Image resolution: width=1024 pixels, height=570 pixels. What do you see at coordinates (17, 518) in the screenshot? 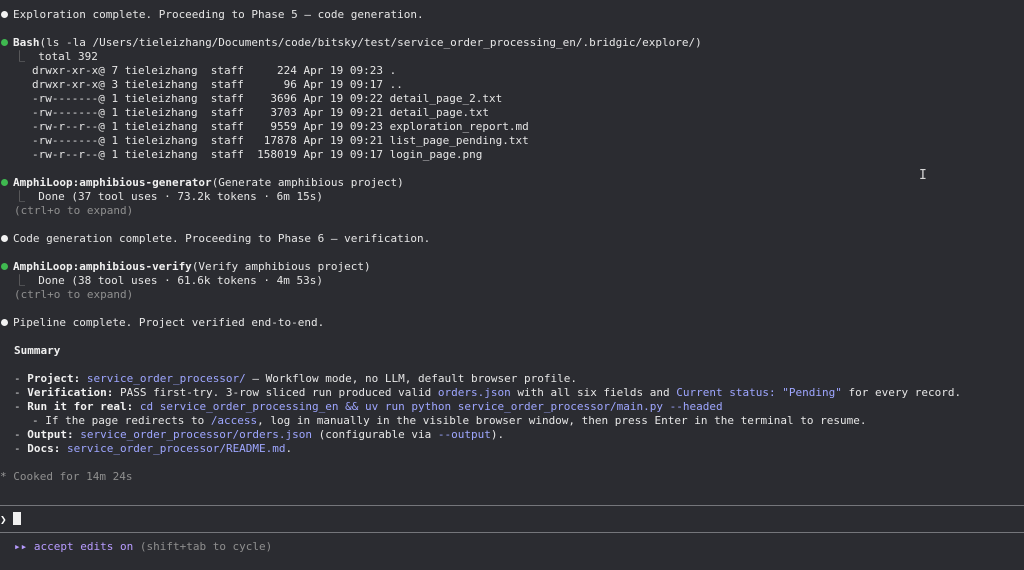
I see `prompt-caret` at bounding box center [17, 518].